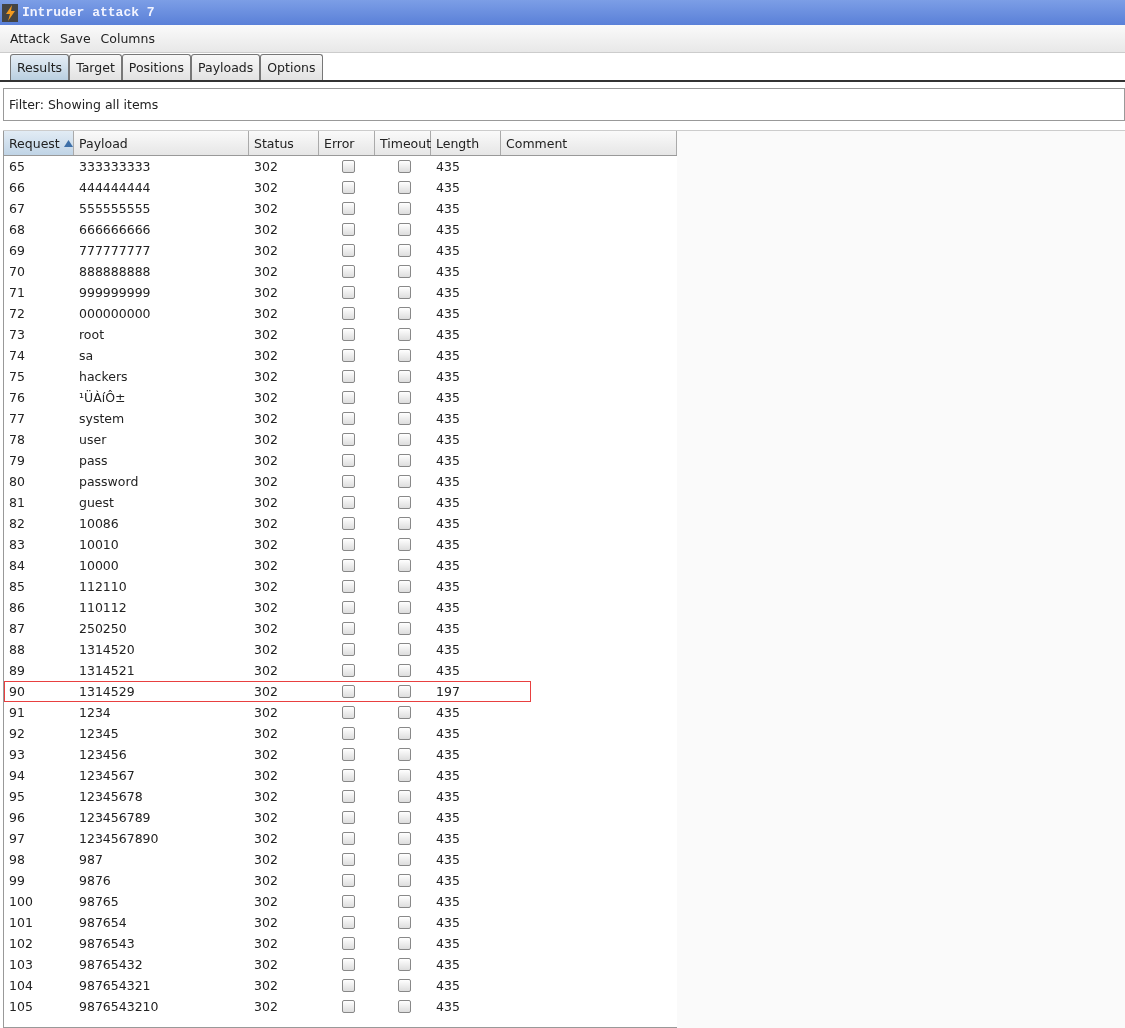  What do you see at coordinates (340, 607) in the screenshot?
I see `table-row: 86 110112 302 435` at bounding box center [340, 607].